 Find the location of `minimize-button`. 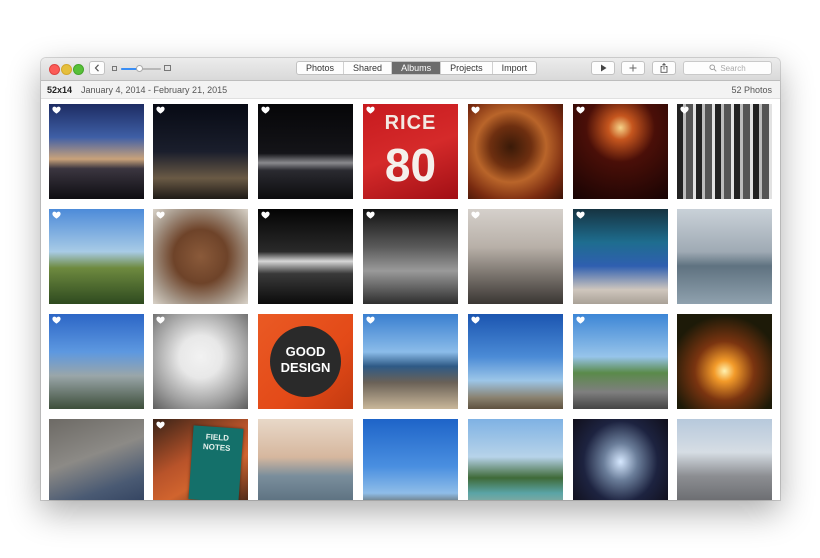

minimize-button is located at coordinates (66, 69).